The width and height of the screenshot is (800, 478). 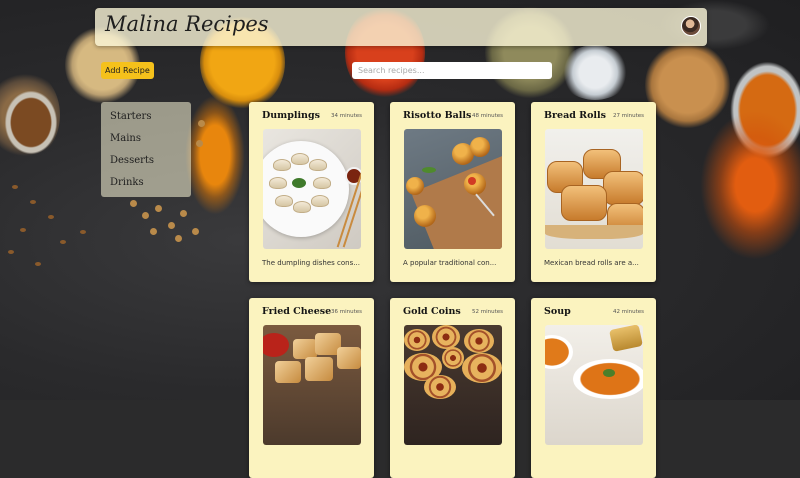 What do you see at coordinates (452, 70) in the screenshot?
I see `search-input` at bounding box center [452, 70].